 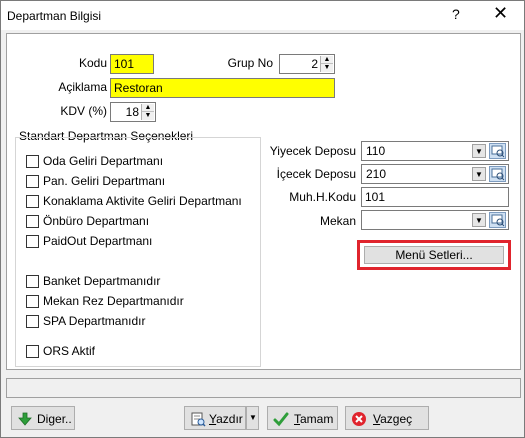 What do you see at coordinates (262, 15) in the screenshot?
I see `title-bar: Departman Bilgisi ? ✕` at bounding box center [262, 15].